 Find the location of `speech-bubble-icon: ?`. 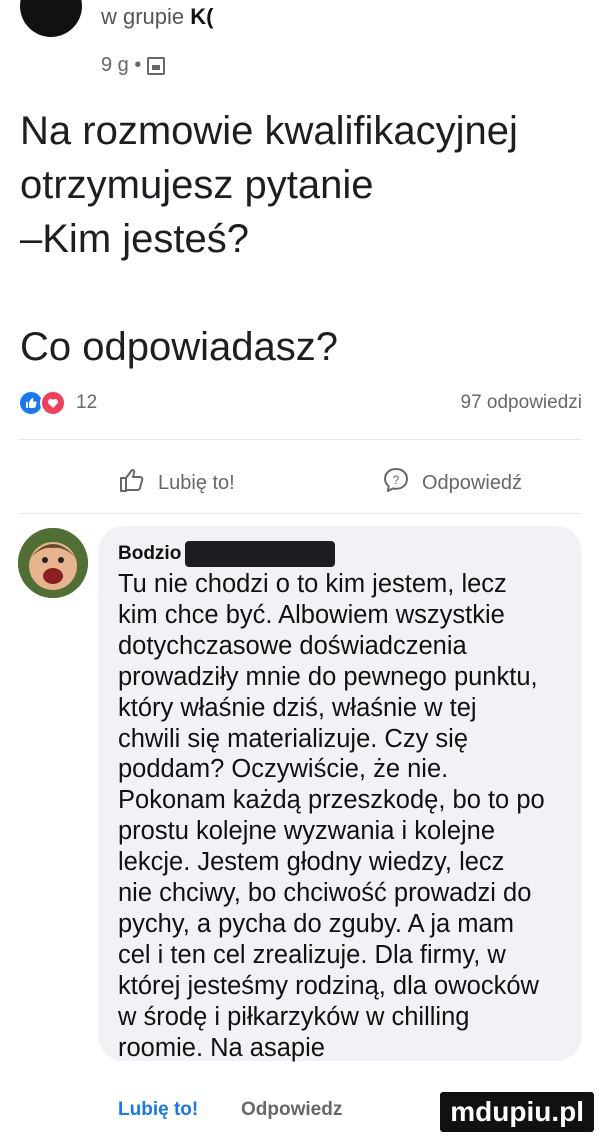

speech-bubble-icon: ? is located at coordinates (396, 483).